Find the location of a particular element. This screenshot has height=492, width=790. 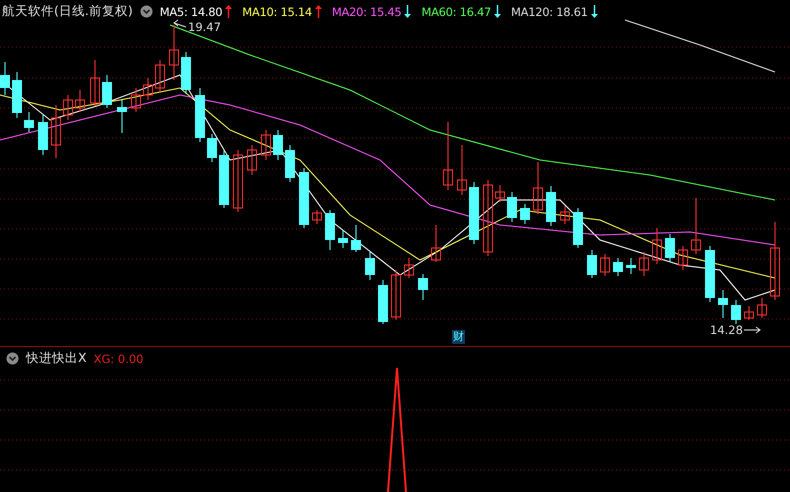

indicator-value: MA60: 16.47 is located at coordinates (456, 11).